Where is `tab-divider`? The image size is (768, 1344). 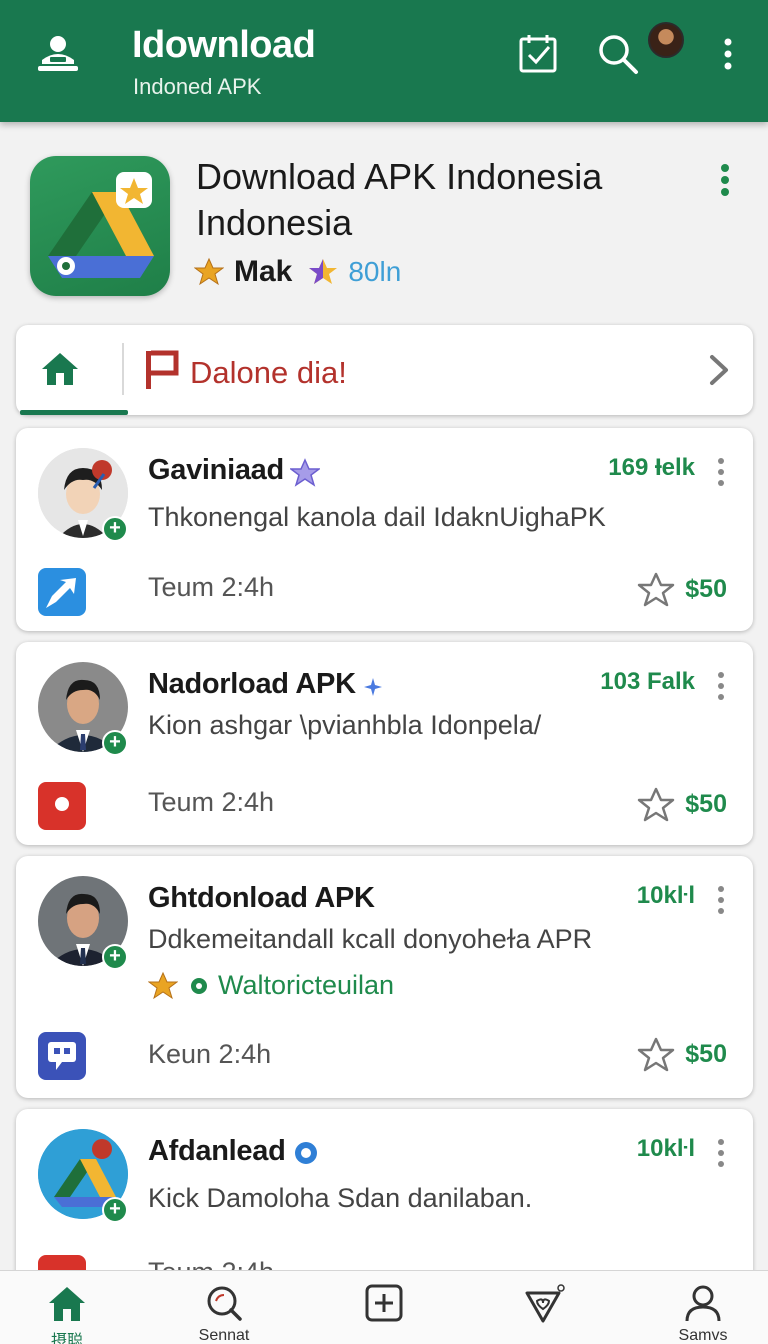
tab-divider is located at coordinates (123, 369).